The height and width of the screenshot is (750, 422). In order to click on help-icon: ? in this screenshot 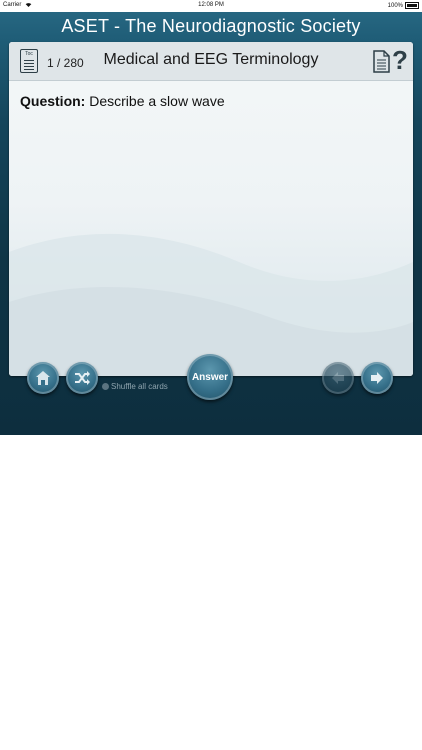, I will do `click(400, 60)`.